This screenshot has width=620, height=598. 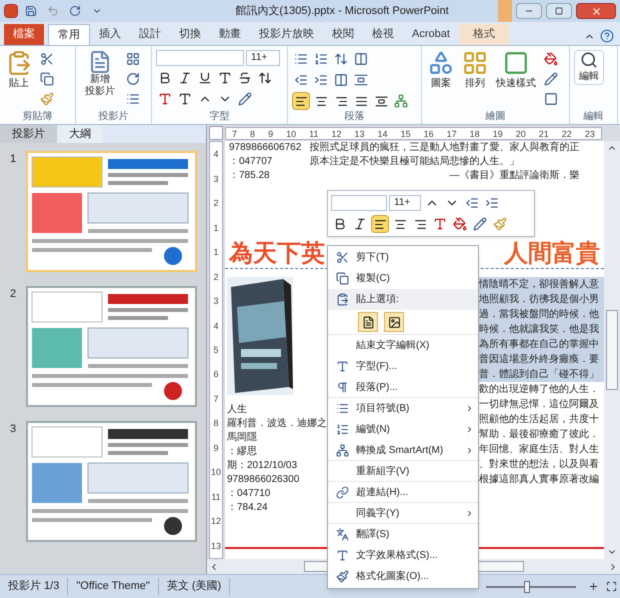 What do you see at coordinates (539, 405) in the screenshot?
I see `article-text: 一切肆無忌憚．這位阿爾及` at bounding box center [539, 405].